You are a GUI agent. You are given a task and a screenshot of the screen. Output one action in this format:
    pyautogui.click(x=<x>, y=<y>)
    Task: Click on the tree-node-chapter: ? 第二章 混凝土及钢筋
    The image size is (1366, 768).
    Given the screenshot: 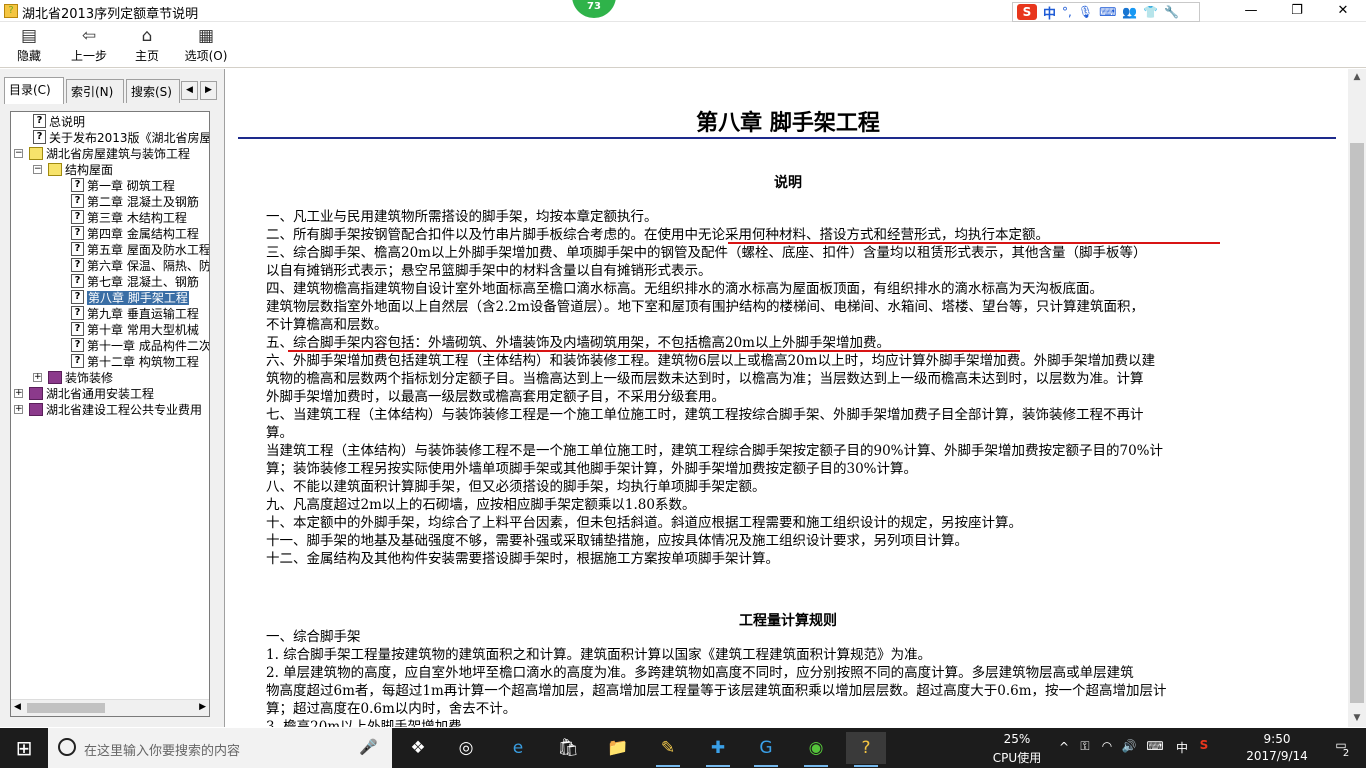 What is the action you would take?
    pyautogui.click(x=135, y=202)
    